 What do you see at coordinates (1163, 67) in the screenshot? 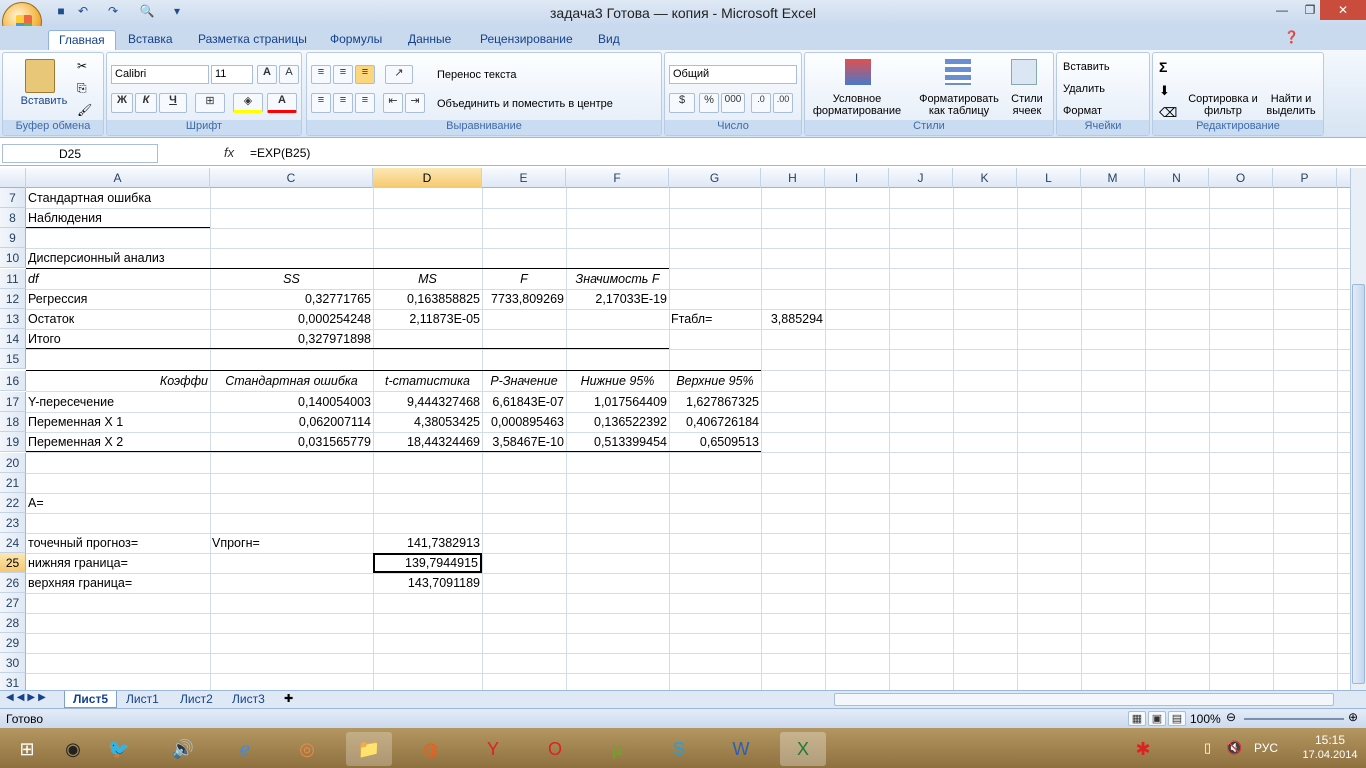
I see `autosum-button: Σ` at bounding box center [1163, 67].